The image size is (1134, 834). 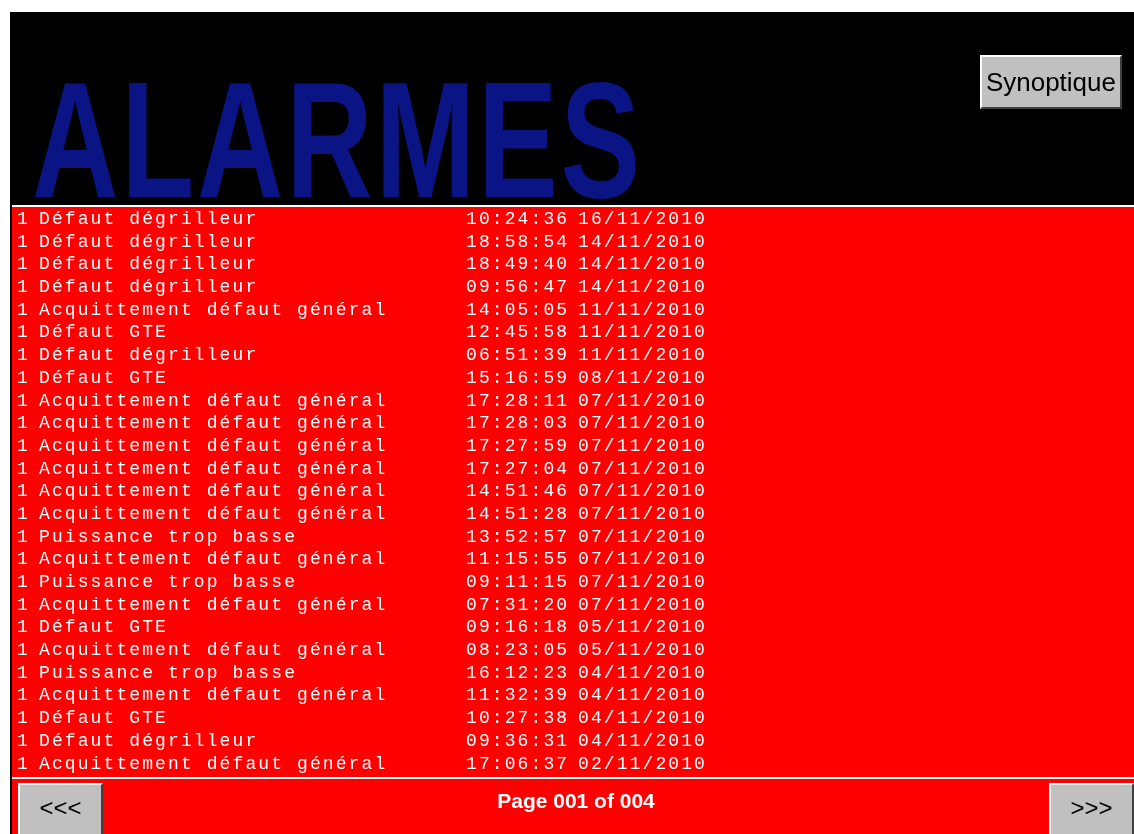 I want to click on page-indicator: Page 001 of 004, so click(x=576, y=801).